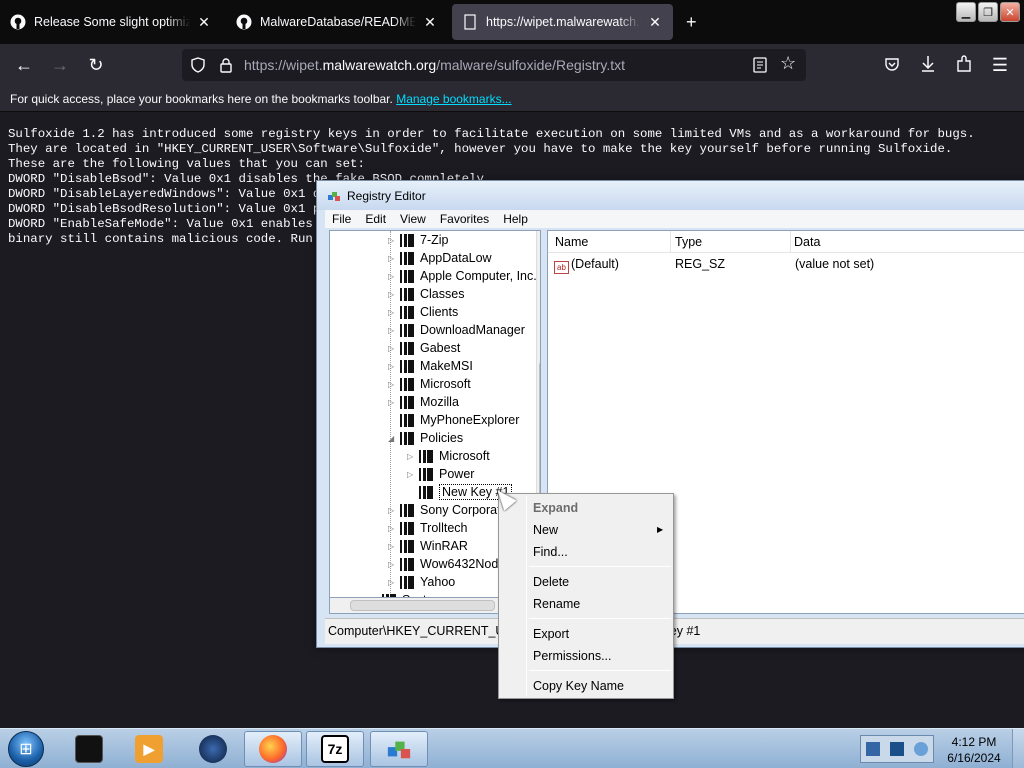  Describe the element at coordinates (598, 511) in the screenshot. I see `menu-item-expand: Expand` at that location.